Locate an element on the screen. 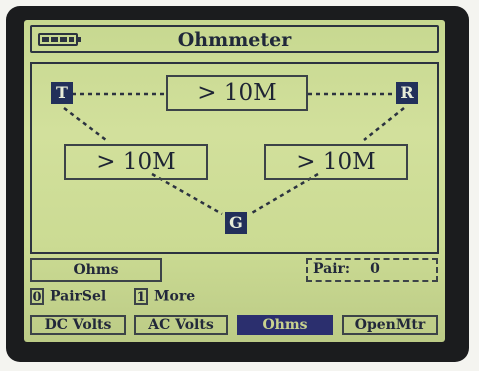  reading-t-g: > 10M is located at coordinates (136, 162).